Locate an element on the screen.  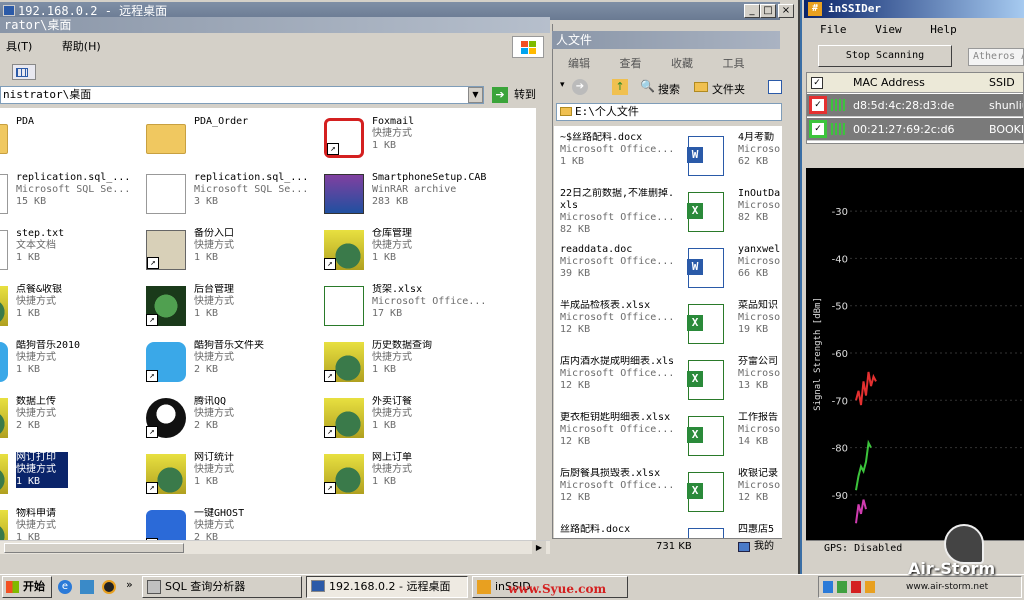
foxmail-icon: ↗ is located at coordinates (344, 138).